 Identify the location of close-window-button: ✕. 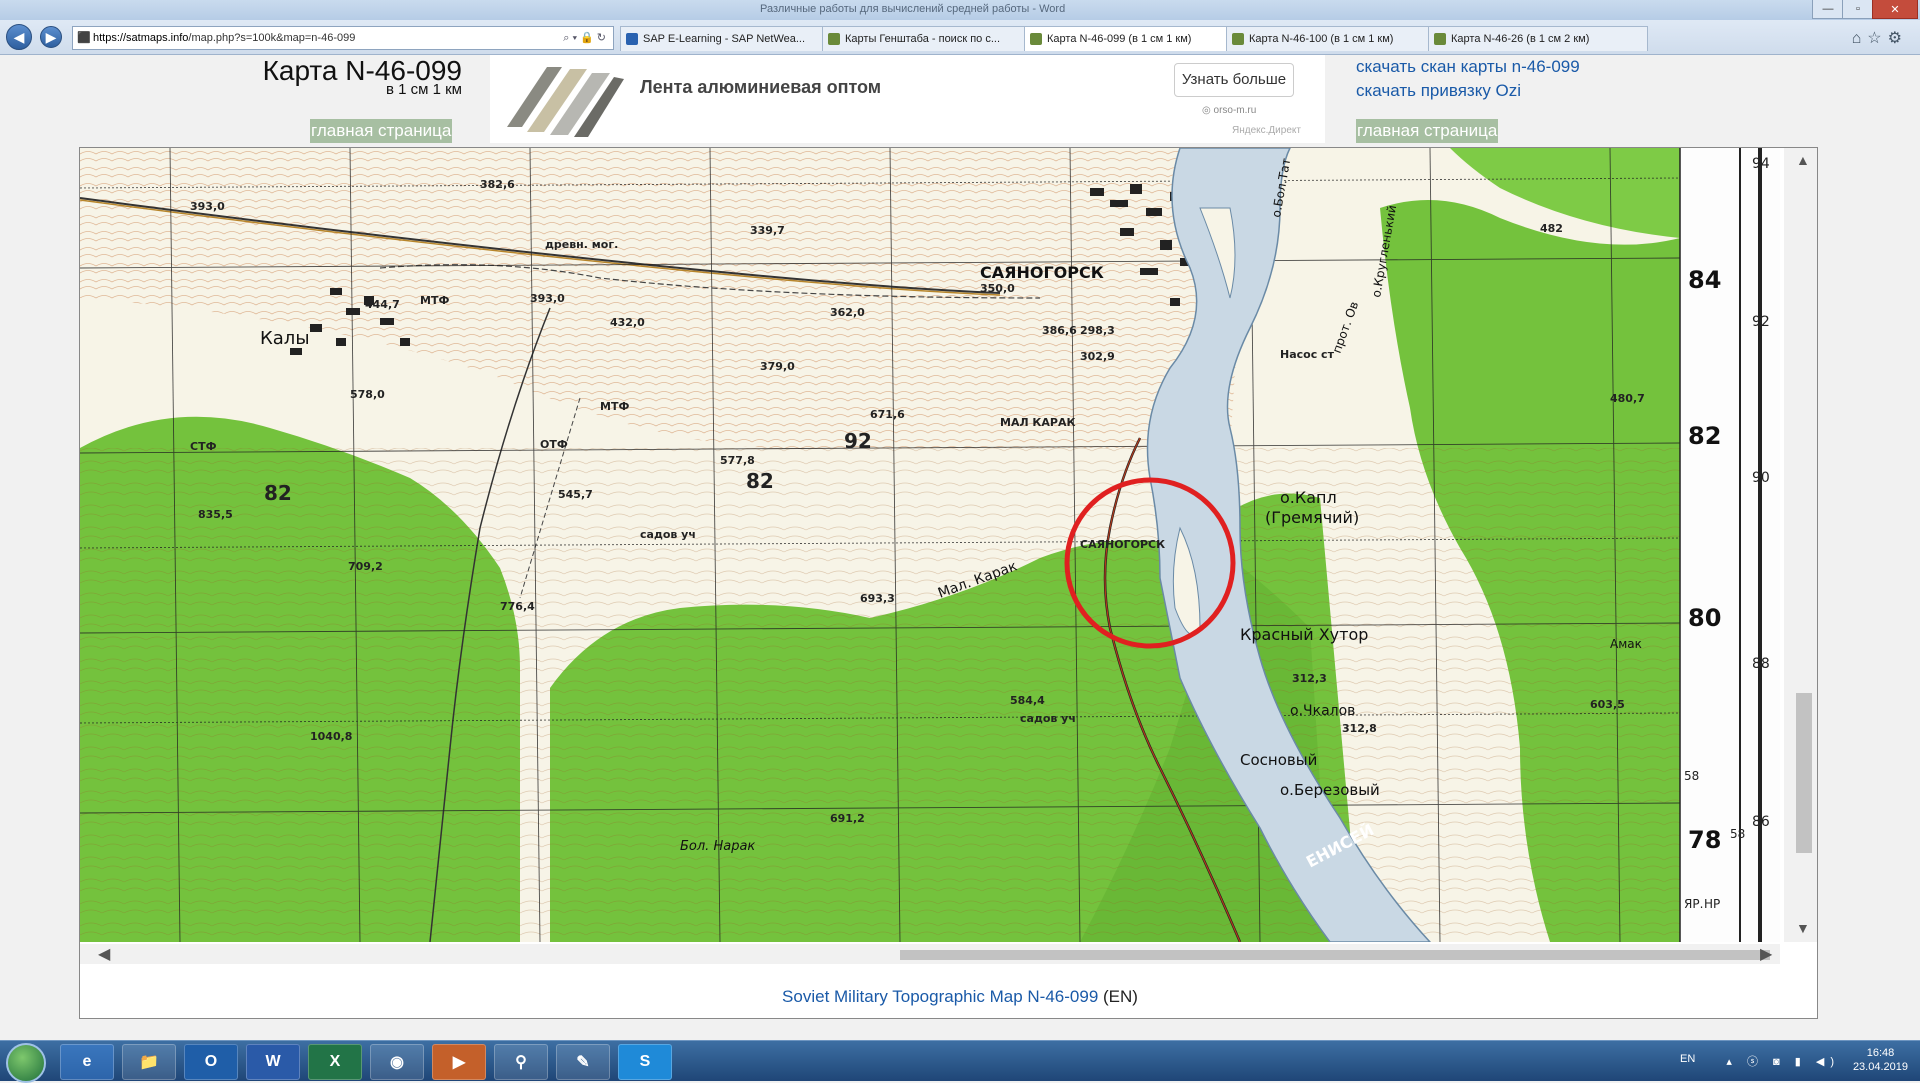
(1895, 9).